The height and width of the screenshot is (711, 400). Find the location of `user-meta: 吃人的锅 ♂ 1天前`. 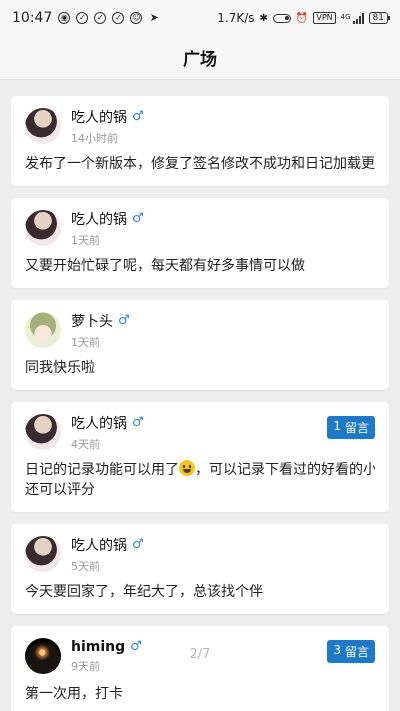

user-meta: 吃人的锅 ♂ 1天前 is located at coordinates (107, 228).